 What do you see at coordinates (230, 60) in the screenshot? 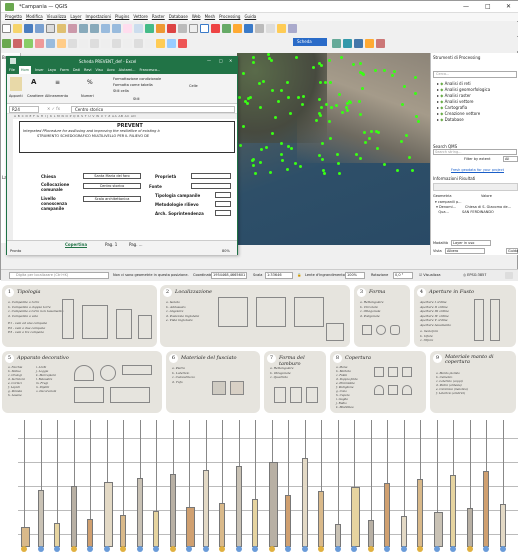
I see `excel-close-button: ✕` at bounding box center [230, 60].